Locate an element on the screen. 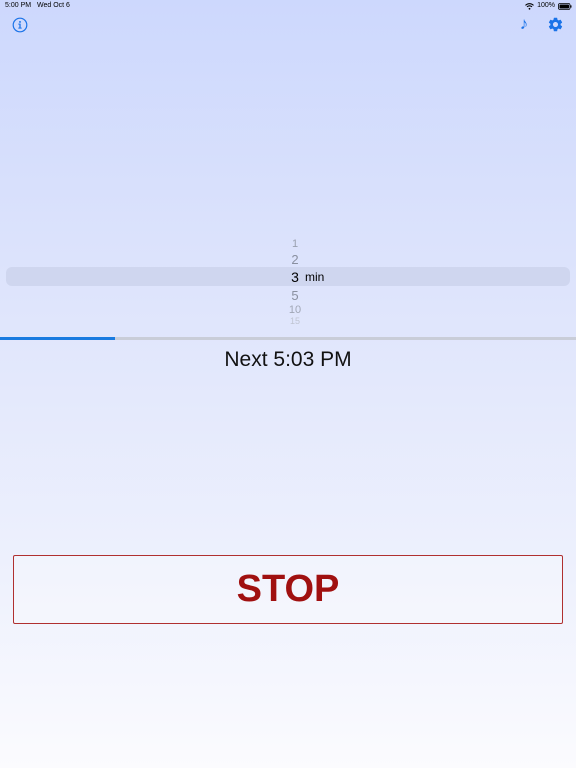 This screenshot has width=576, height=768. info-icon is located at coordinates (20, 27).